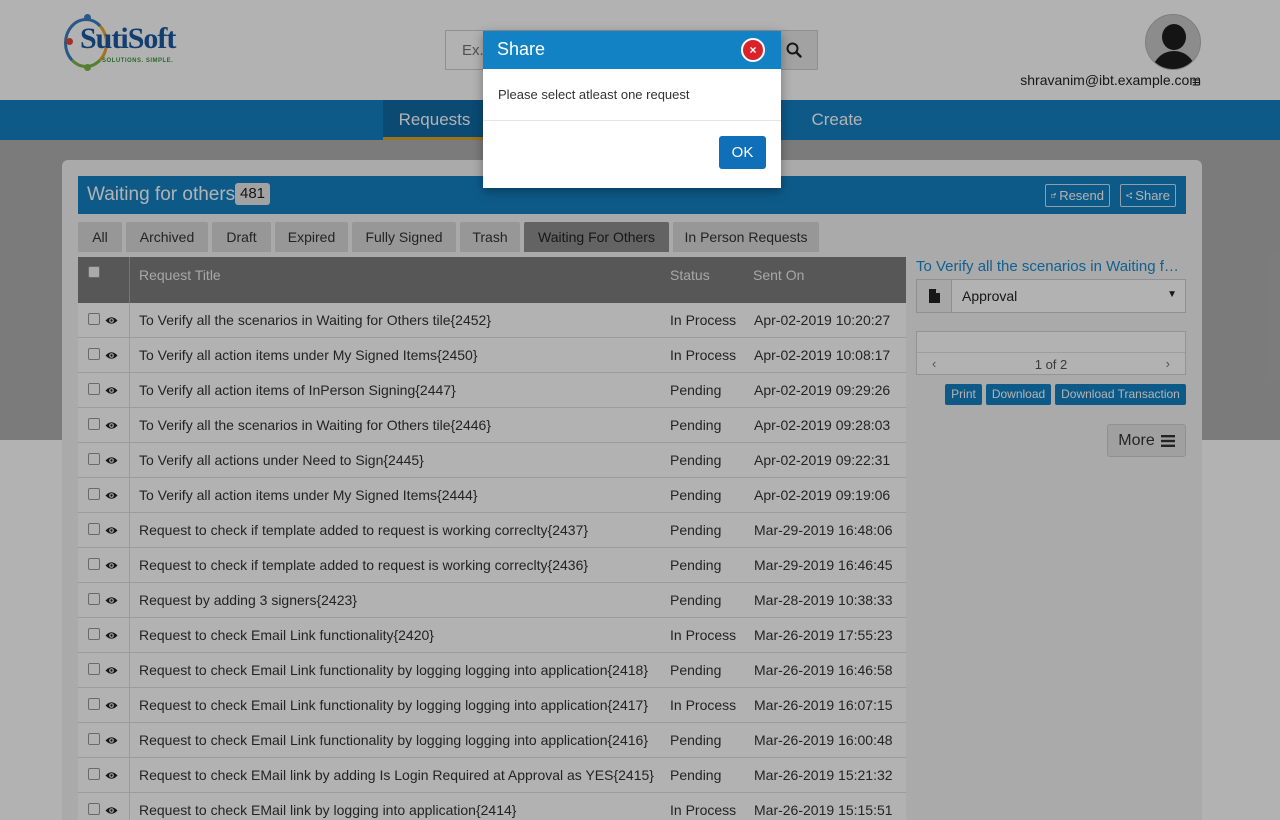  What do you see at coordinates (594, 94) in the screenshot?
I see `dialog-message: Please select atleast one request` at bounding box center [594, 94].